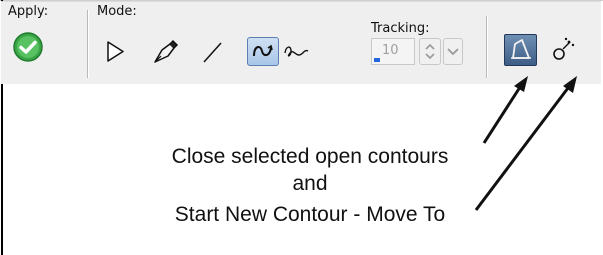 The width and height of the screenshot is (603, 255). Describe the element at coordinates (310, 214) in the screenshot. I see `annotation-line-3: Start New Contour - Move To` at that location.